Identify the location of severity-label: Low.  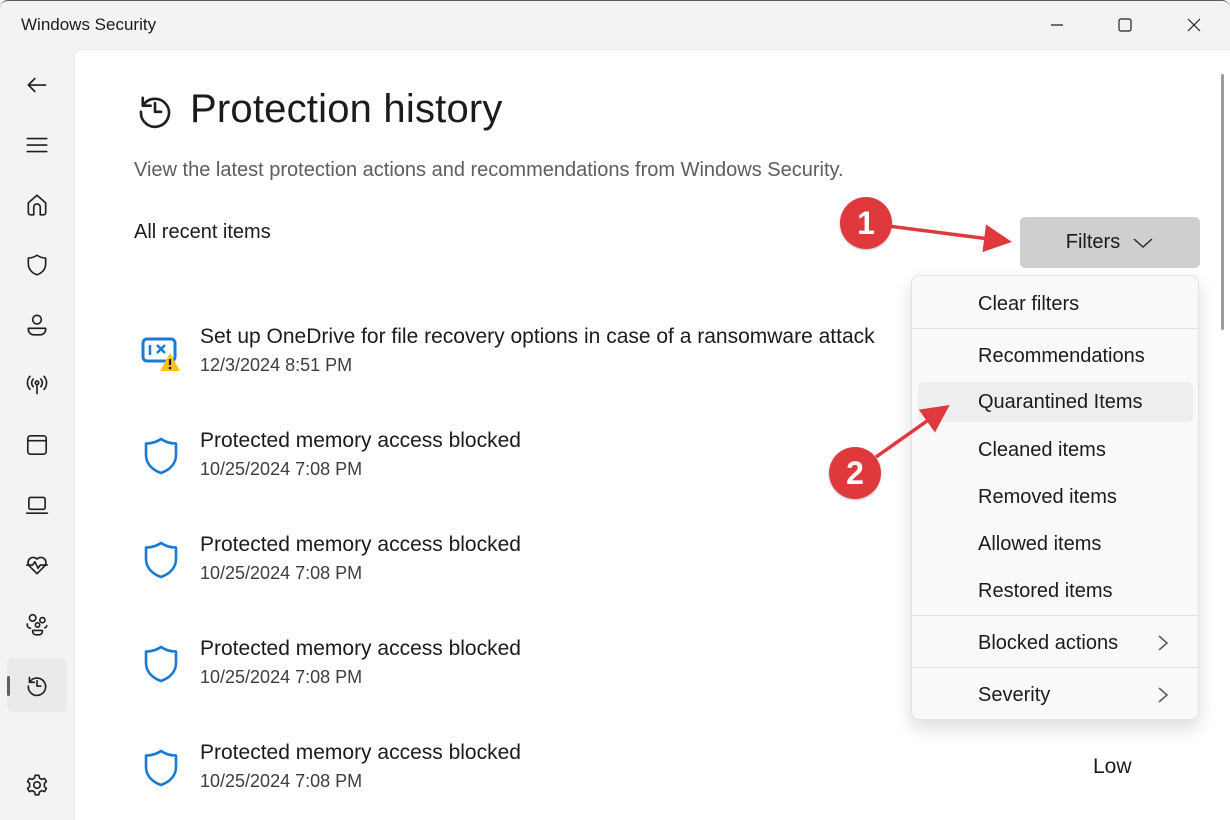
(1112, 766).